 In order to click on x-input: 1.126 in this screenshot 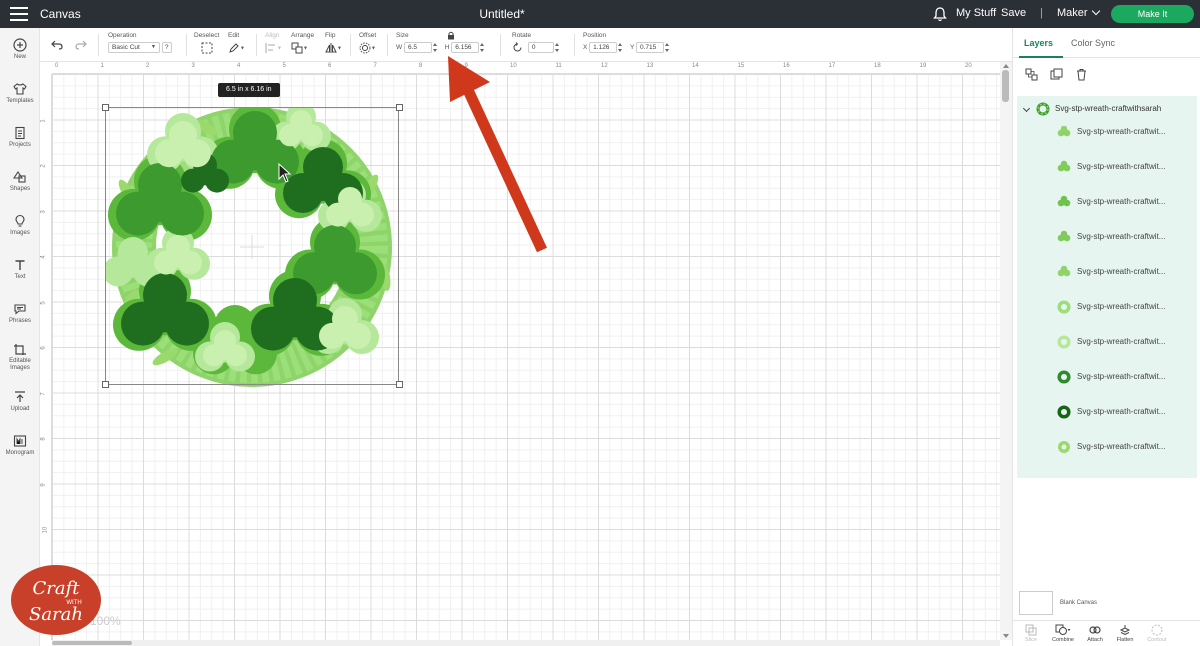, I will do `click(603, 47)`.